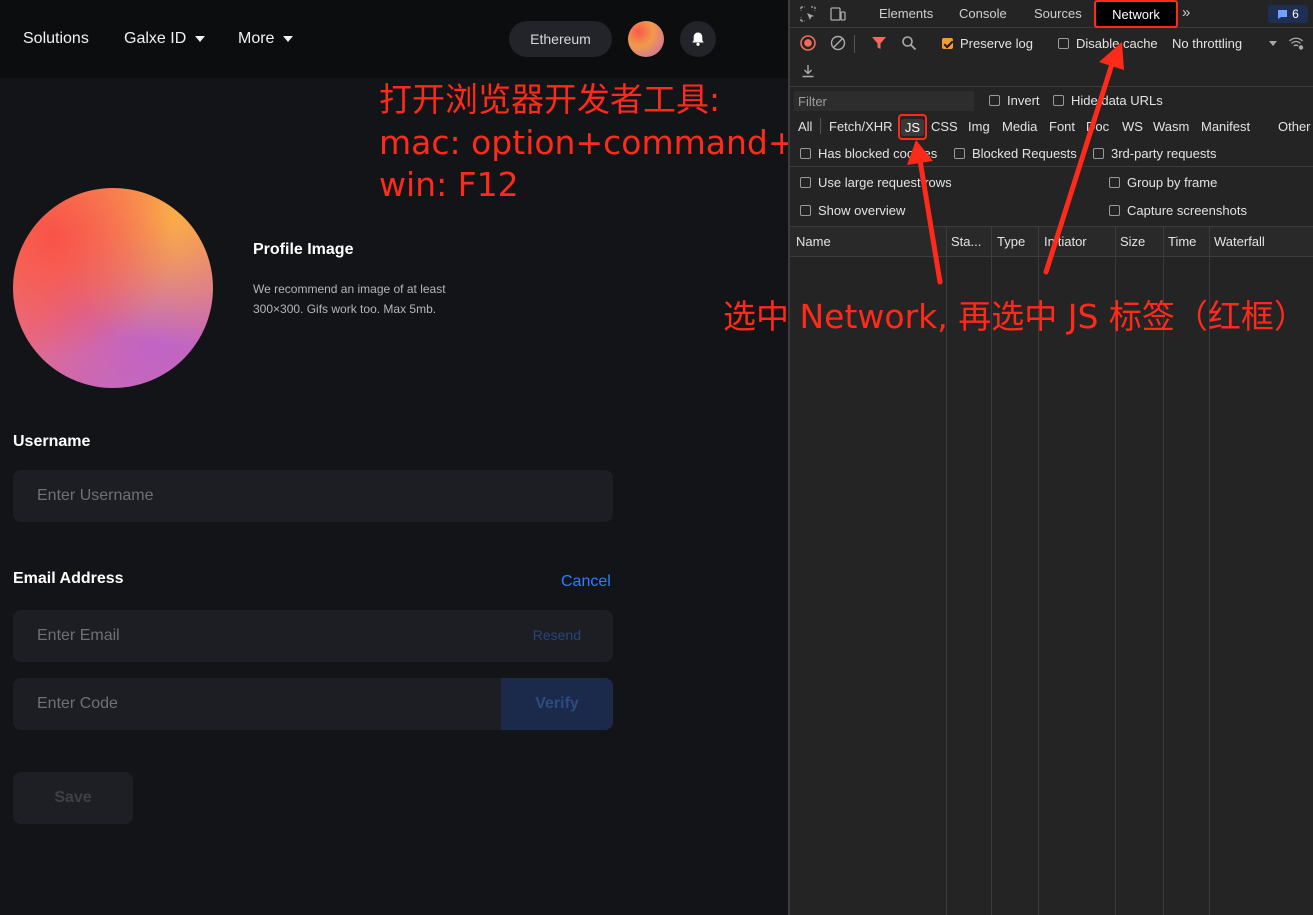  I want to click on profile-image, so click(113, 288).